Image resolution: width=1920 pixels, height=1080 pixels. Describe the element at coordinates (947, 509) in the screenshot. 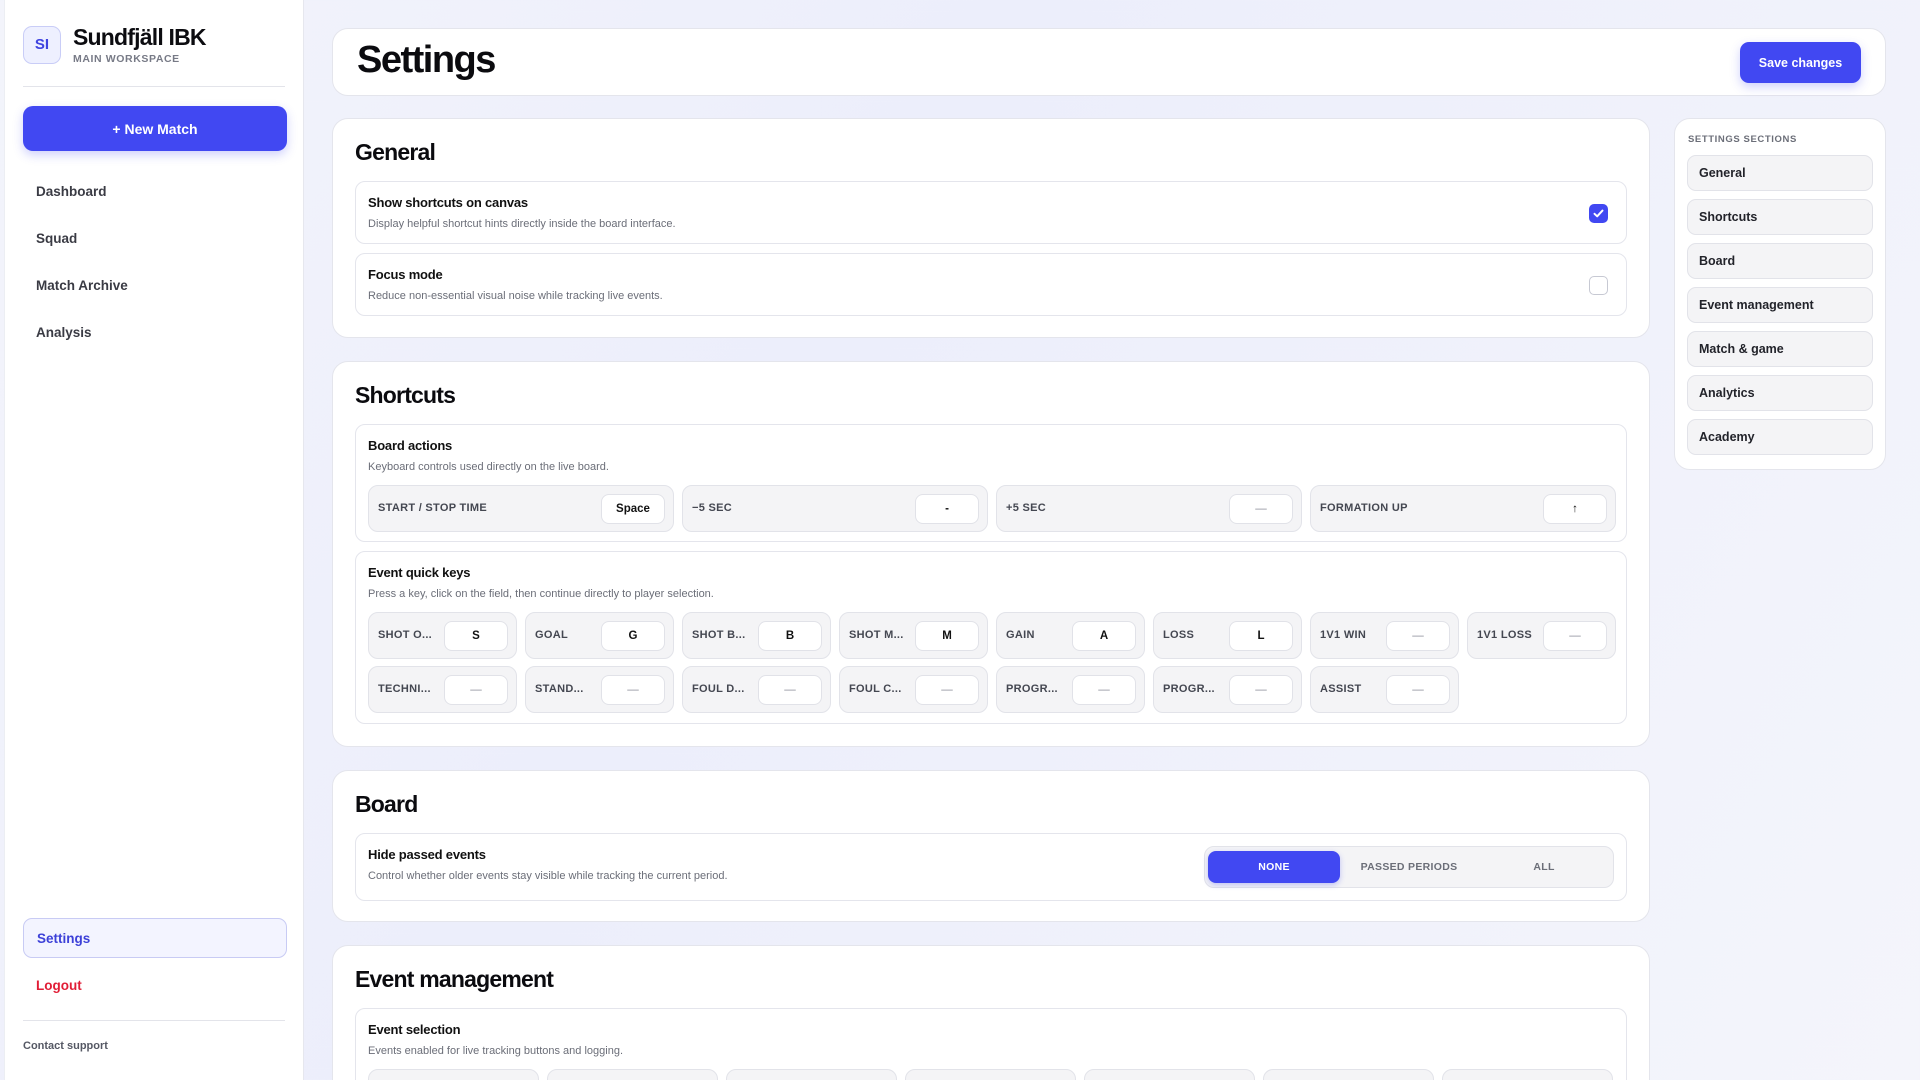

I see `key-binding-button: -` at that location.